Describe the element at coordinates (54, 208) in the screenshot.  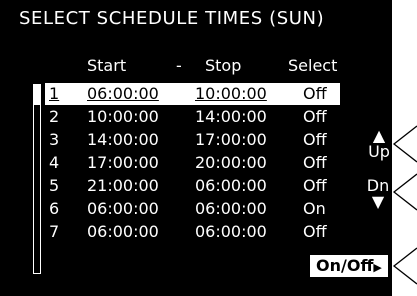
I see `row-index: 6` at that location.